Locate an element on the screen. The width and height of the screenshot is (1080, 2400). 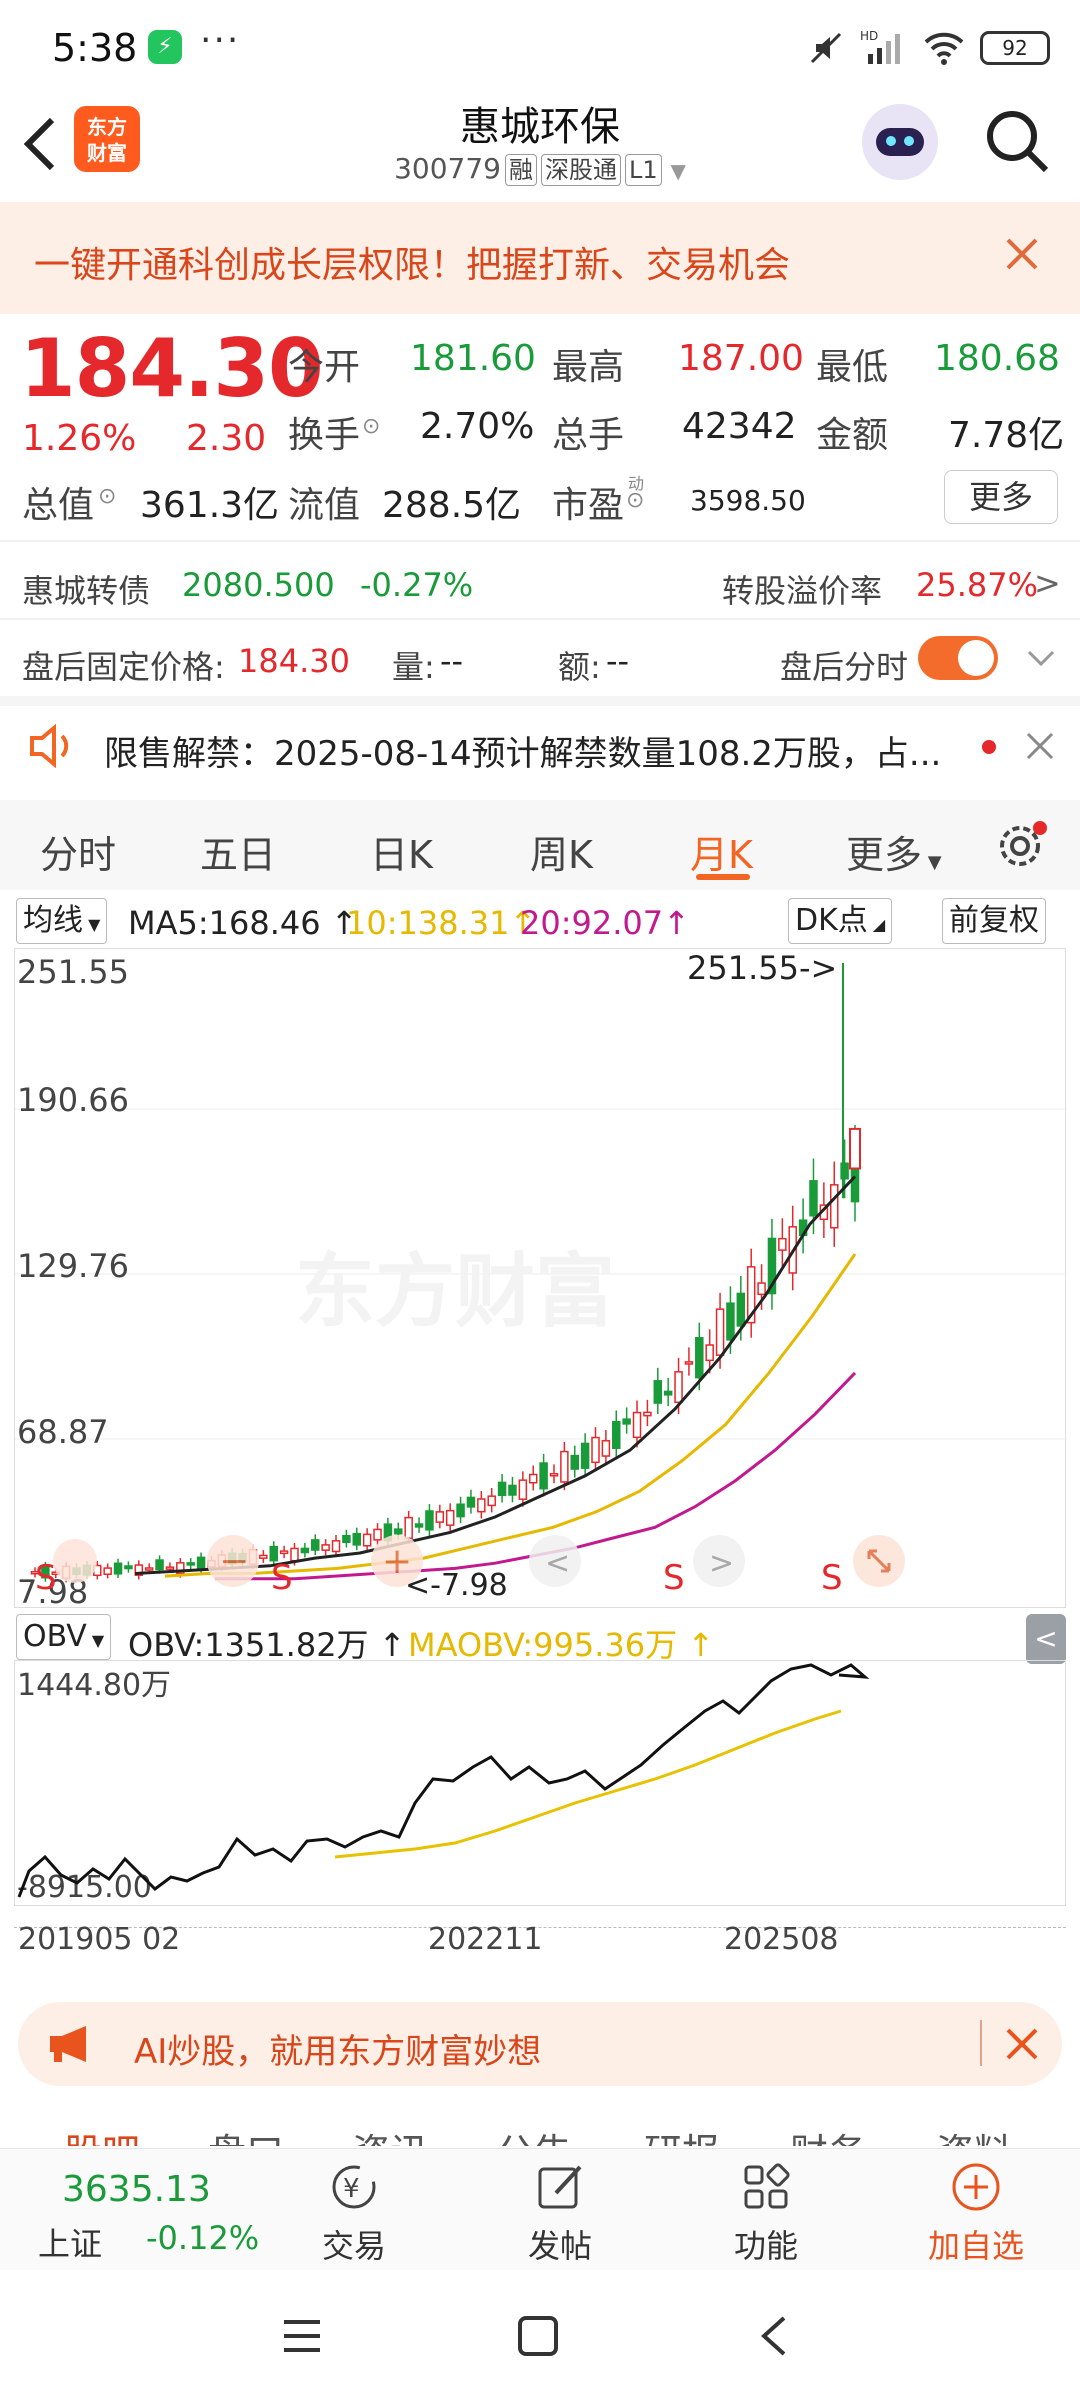
nav-post: 发帖 is located at coordinates (560, 2210).